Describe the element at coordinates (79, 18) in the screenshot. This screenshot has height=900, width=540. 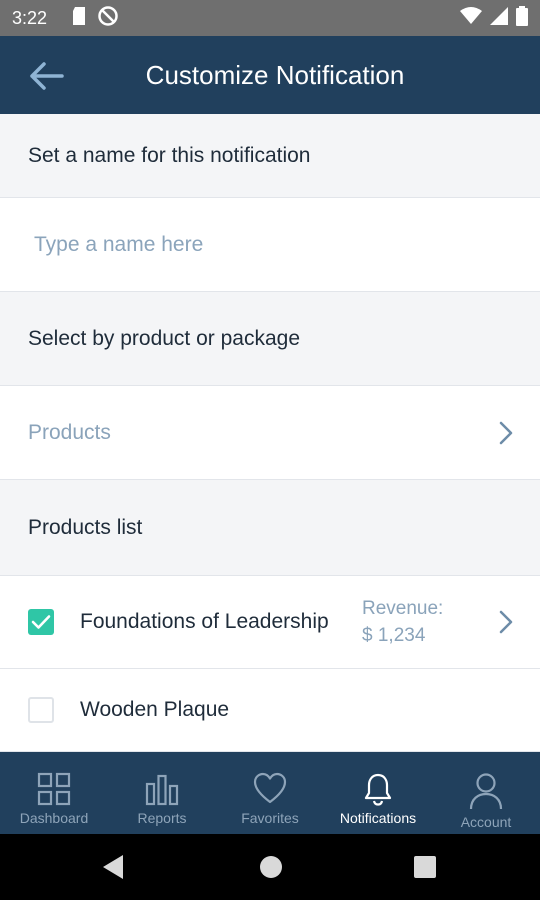
I see `sd-card-icon` at that location.